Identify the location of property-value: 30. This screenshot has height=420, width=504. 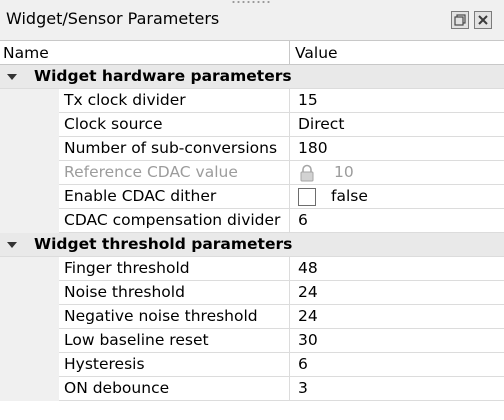
(308, 340).